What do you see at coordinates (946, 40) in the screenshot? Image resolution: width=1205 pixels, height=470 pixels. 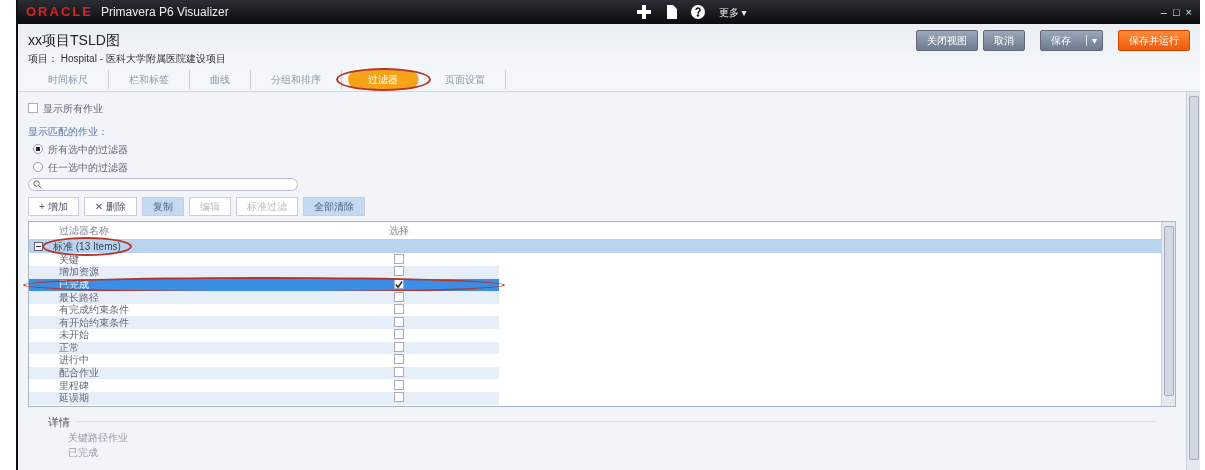 I see `header-button: 关闭视图` at bounding box center [946, 40].